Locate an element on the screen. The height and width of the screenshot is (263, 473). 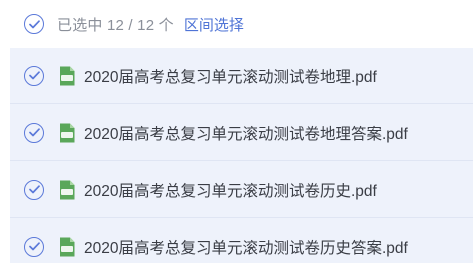
file-name: 2020届高考总复习单元滚动测试卷地理答案.pdf is located at coordinates (246, 134).